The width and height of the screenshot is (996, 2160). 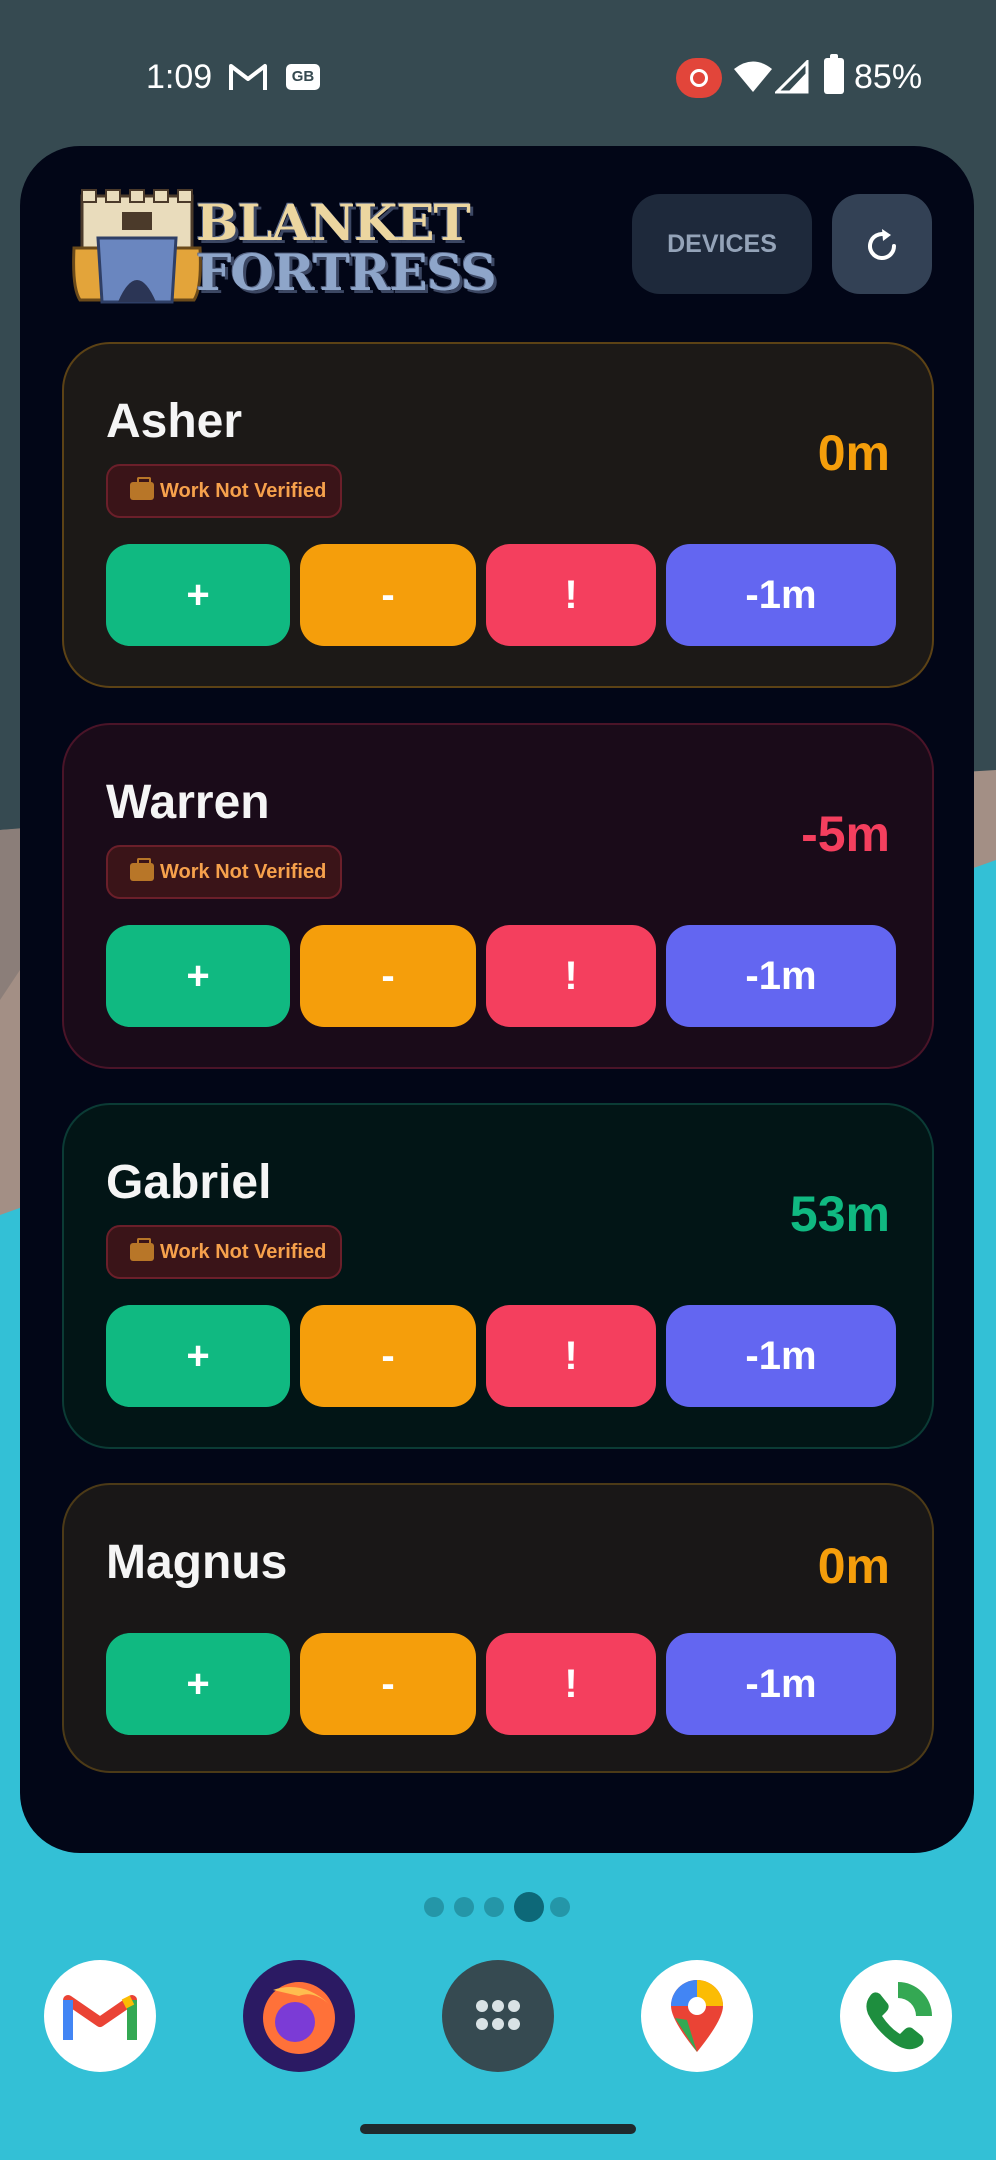 I want to click on kid-name: Magnus, so click(x=197, y=1562).